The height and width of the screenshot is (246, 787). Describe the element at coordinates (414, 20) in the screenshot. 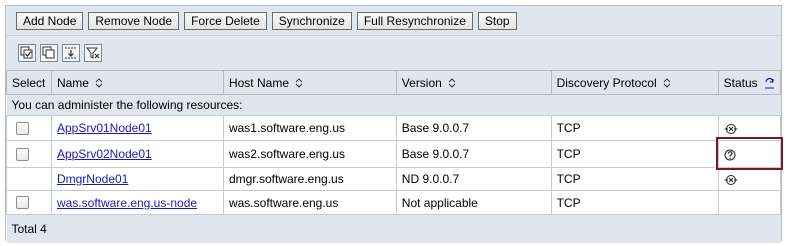

I see `full-resynchronize-button: Full Resynchronize` at that location.